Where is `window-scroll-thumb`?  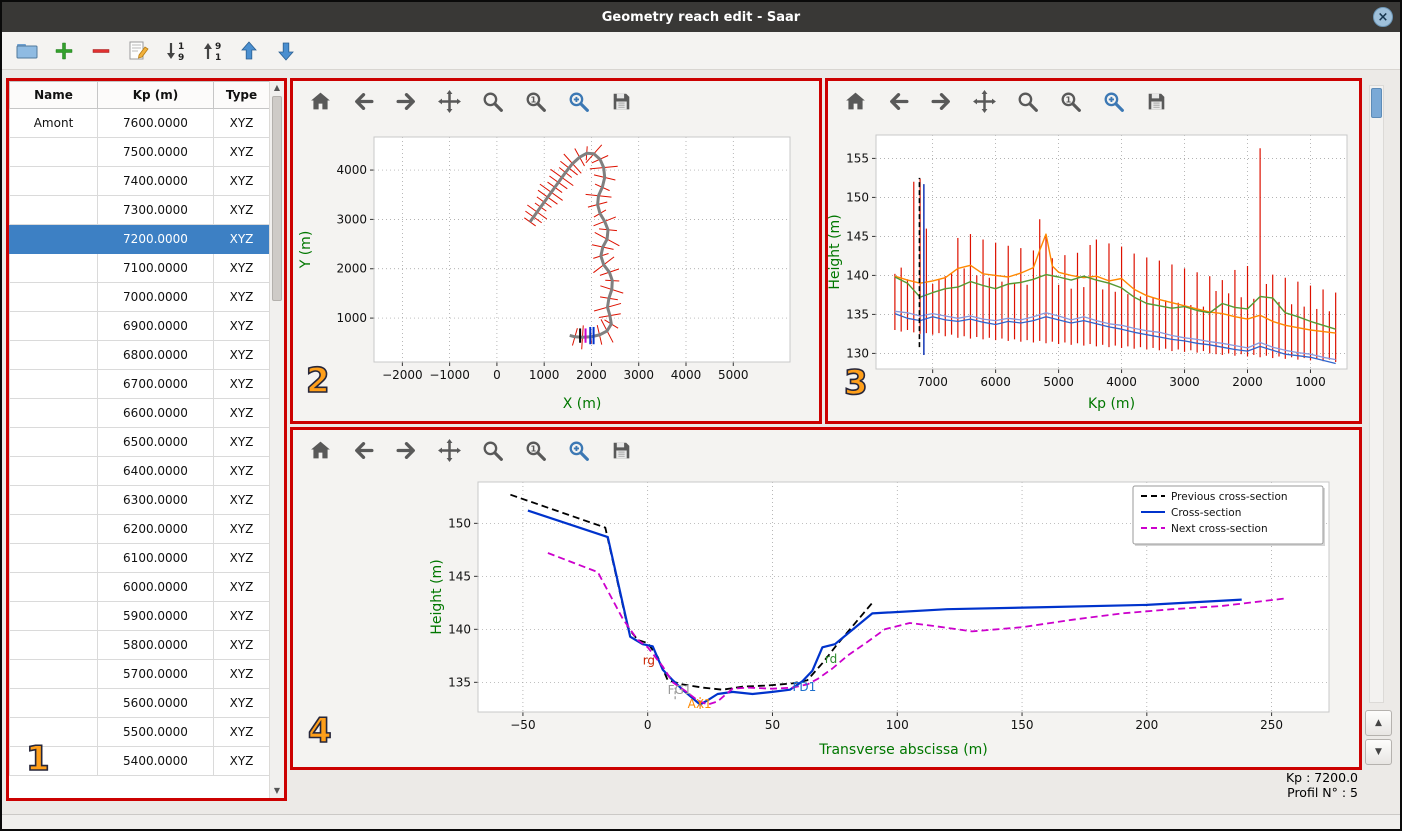
window-scroll-thumb is located at coordinates (1376, 103).